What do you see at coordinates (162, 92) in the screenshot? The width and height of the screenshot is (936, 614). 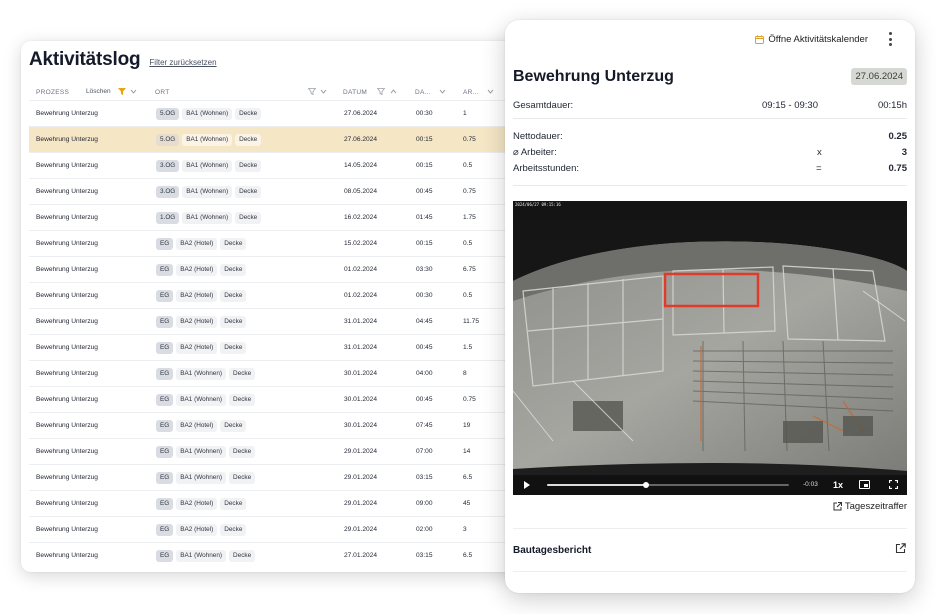 I see `column-header-ort: ORT` at bounding box center [162, 92].